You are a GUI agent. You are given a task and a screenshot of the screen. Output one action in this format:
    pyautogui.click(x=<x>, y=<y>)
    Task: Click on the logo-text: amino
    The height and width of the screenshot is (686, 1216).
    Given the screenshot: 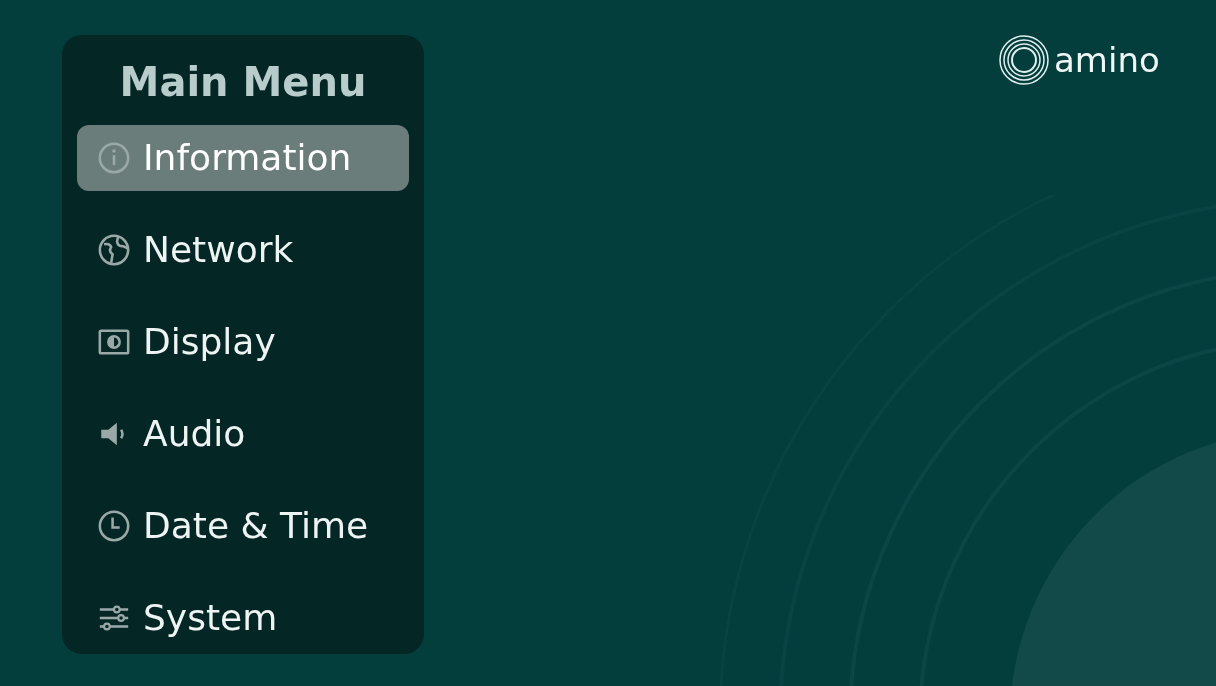 What is the action you would take?
    pyautogui.click(x=1107, y=60)
    